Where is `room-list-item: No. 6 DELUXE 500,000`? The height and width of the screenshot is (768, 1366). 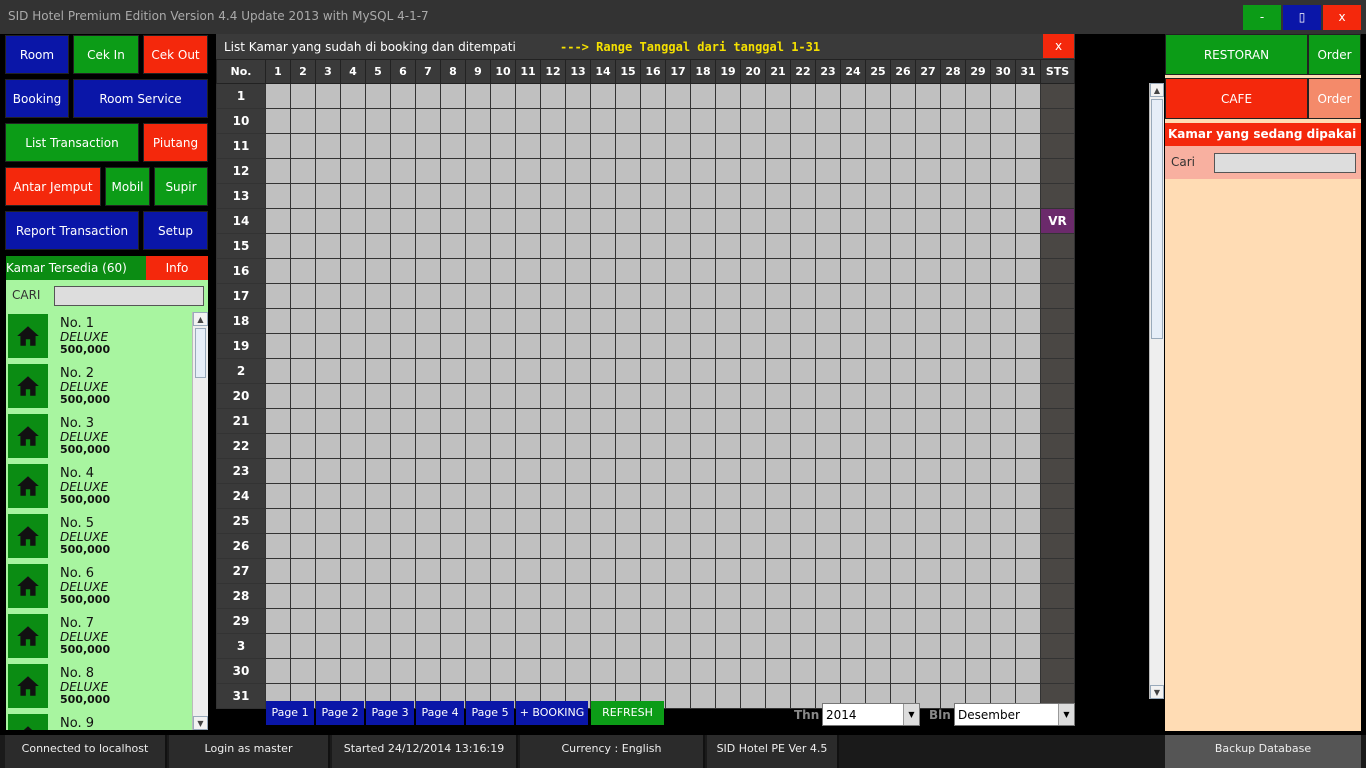 room-list-item: No. 6 DELUXE 500,000 is located at coordinates (99, 587).